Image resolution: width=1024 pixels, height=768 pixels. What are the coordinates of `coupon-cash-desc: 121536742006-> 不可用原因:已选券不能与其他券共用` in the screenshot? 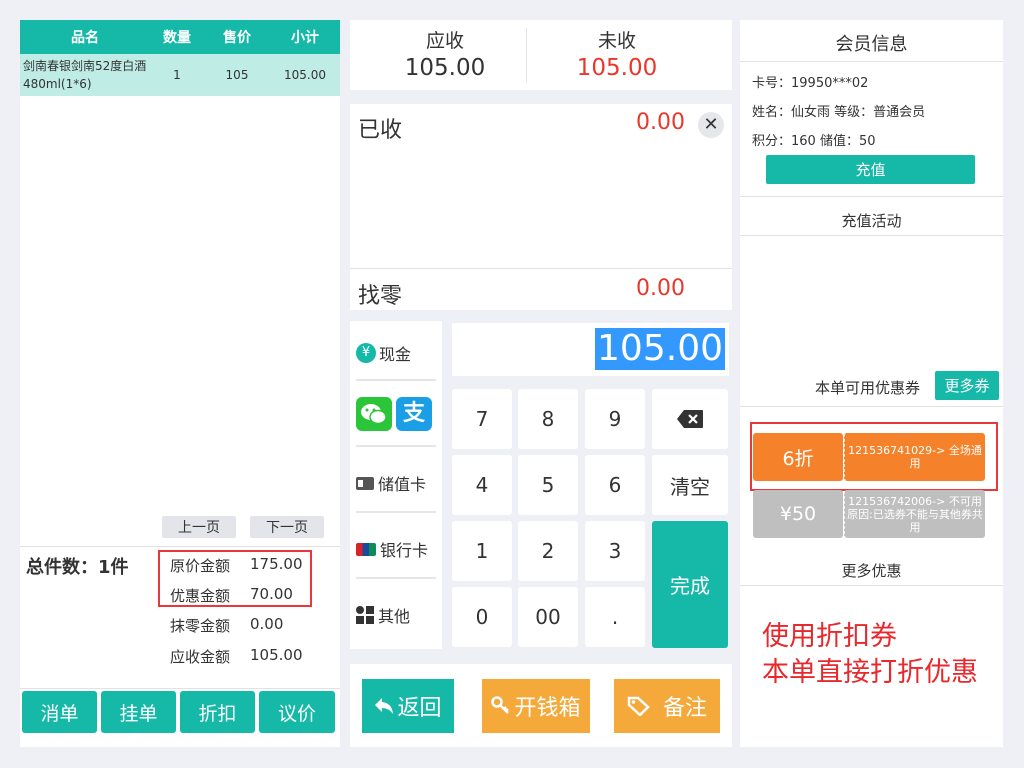 It's located at (914, 514).